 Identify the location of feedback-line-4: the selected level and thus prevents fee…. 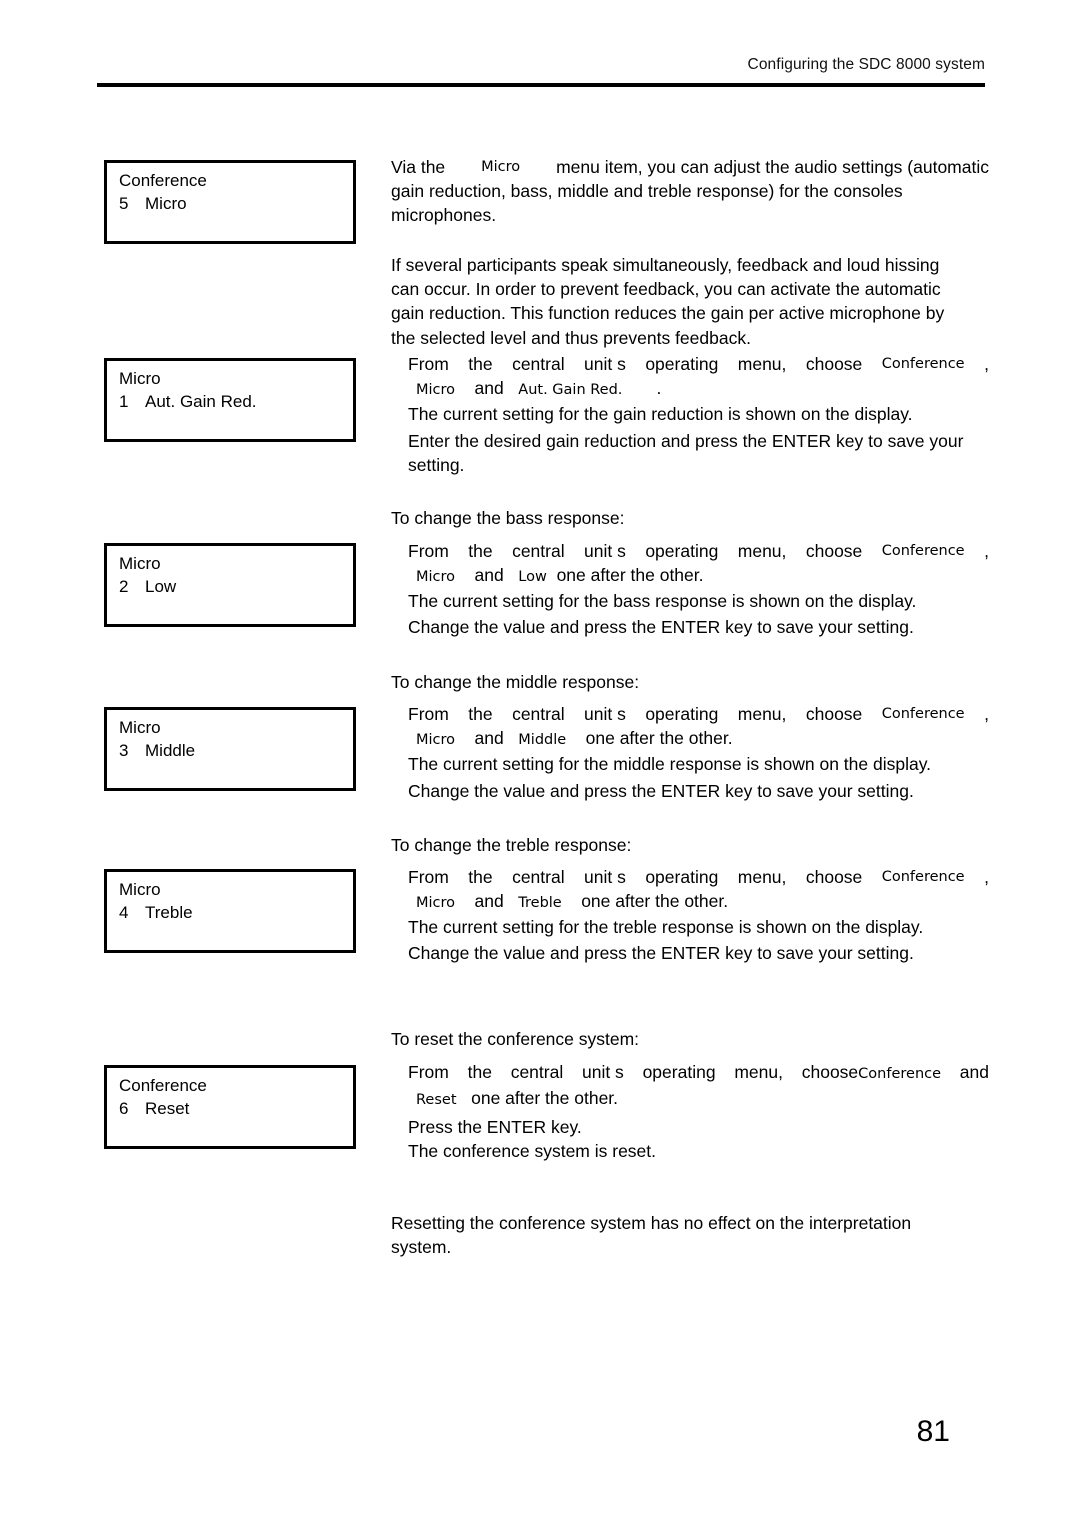
(571, 337).